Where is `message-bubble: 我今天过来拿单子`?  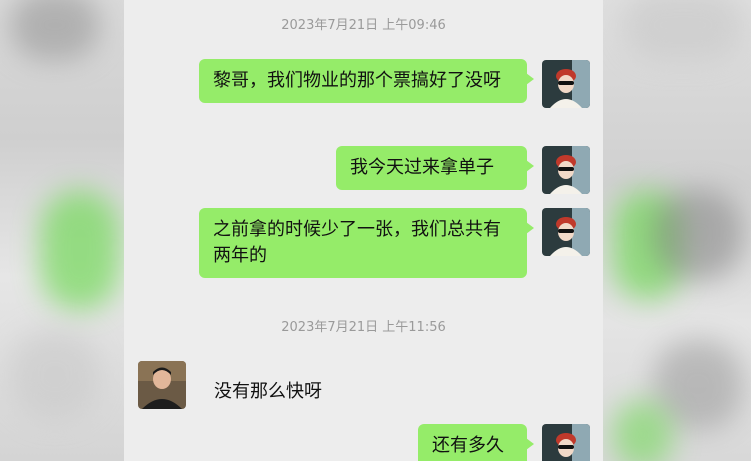 message-bubble: 我今天过来拿单子 is located at coordinates (435, 168).